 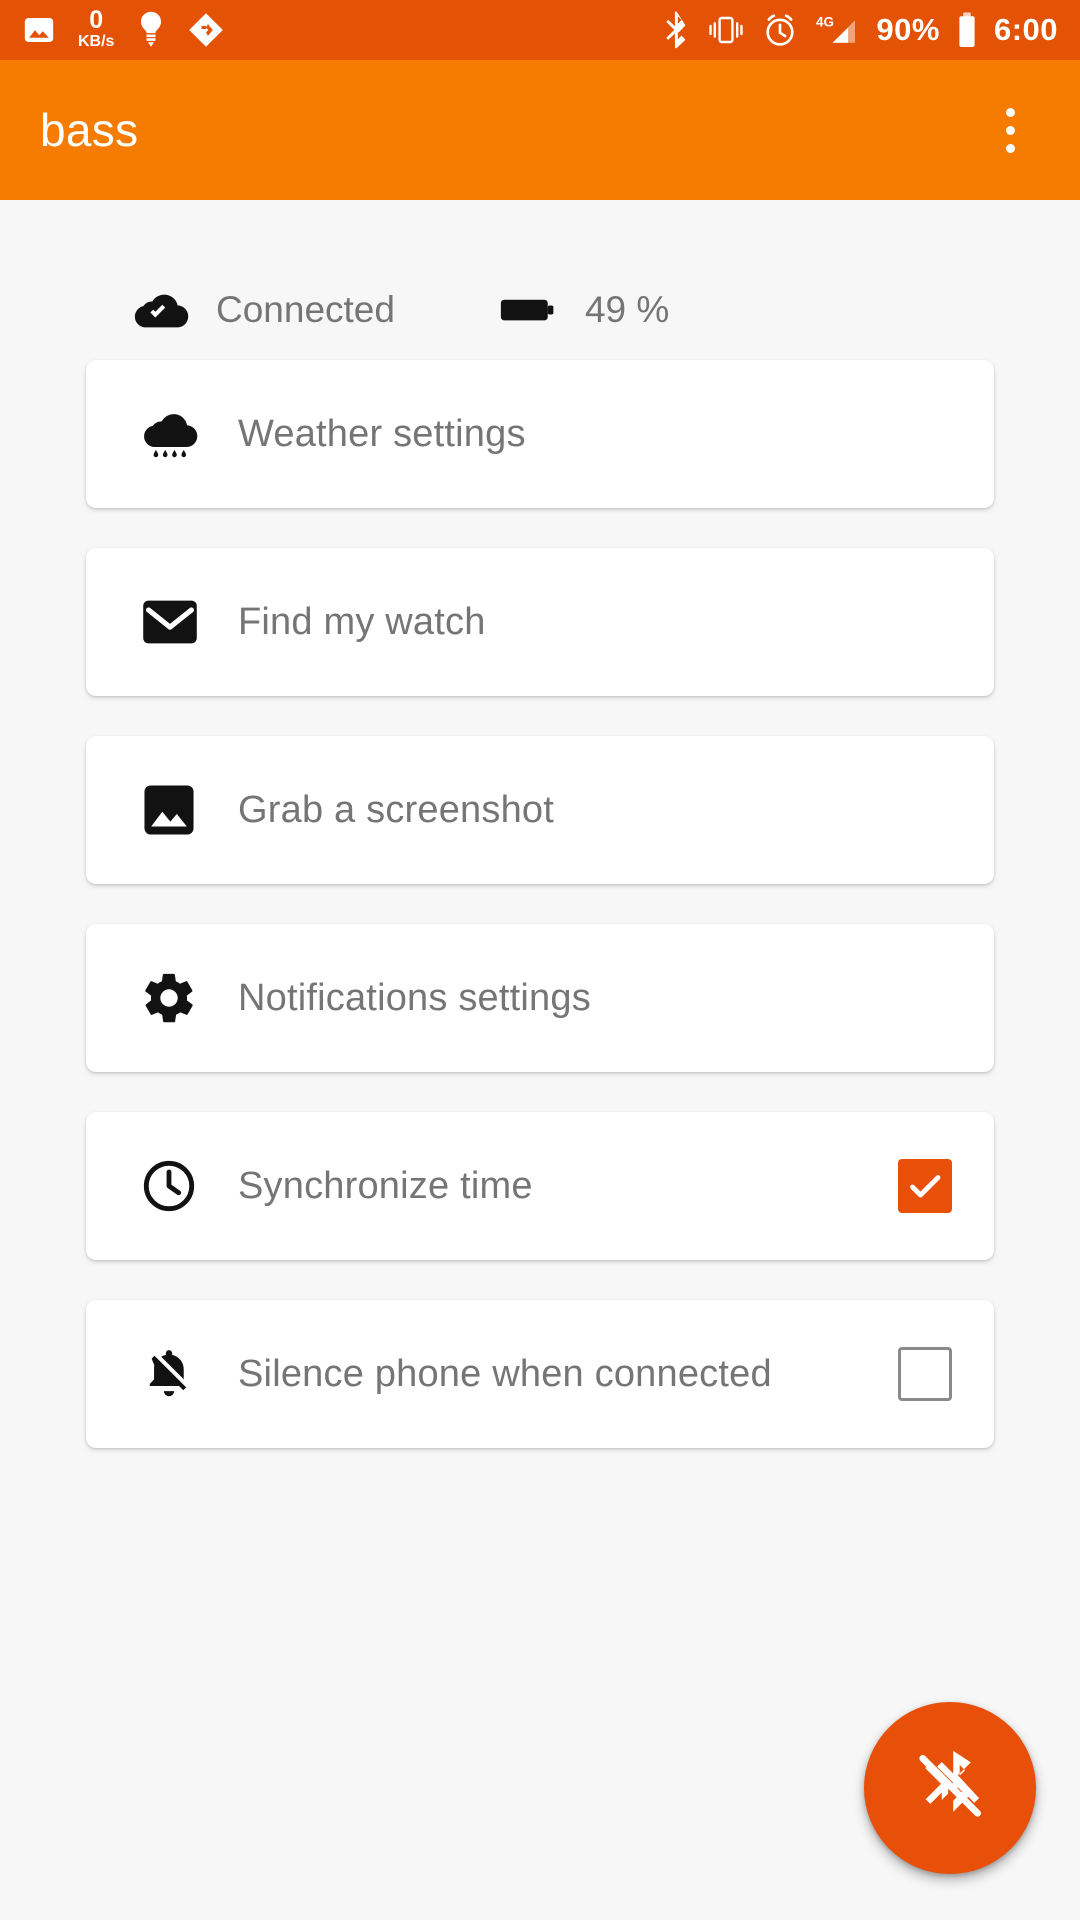 I want to click on watch-battery-label: 49 %, so click(x=627, y=309).